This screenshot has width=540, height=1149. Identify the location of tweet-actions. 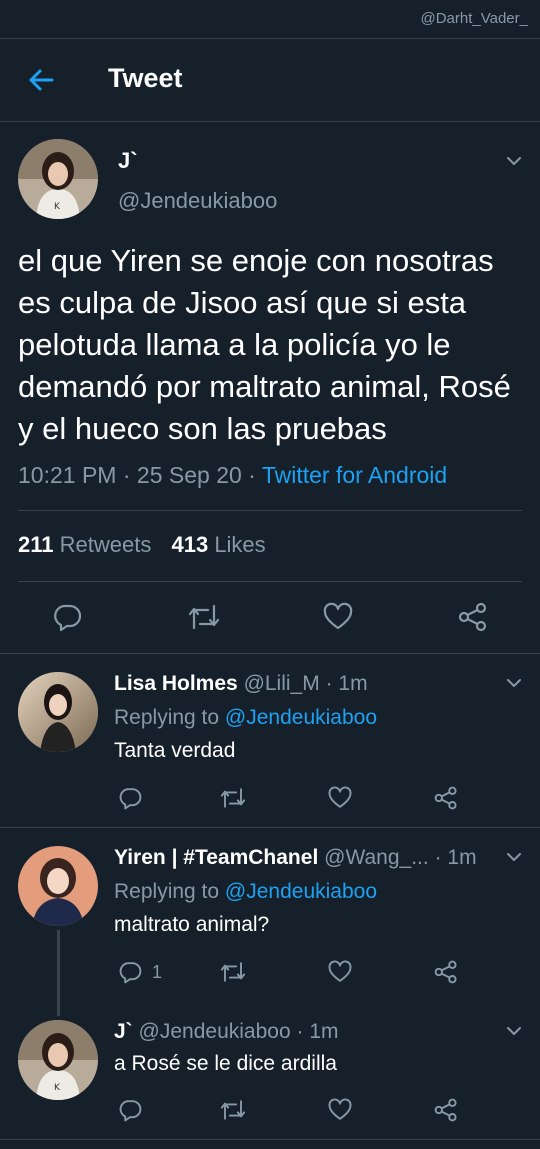
(270, 618).